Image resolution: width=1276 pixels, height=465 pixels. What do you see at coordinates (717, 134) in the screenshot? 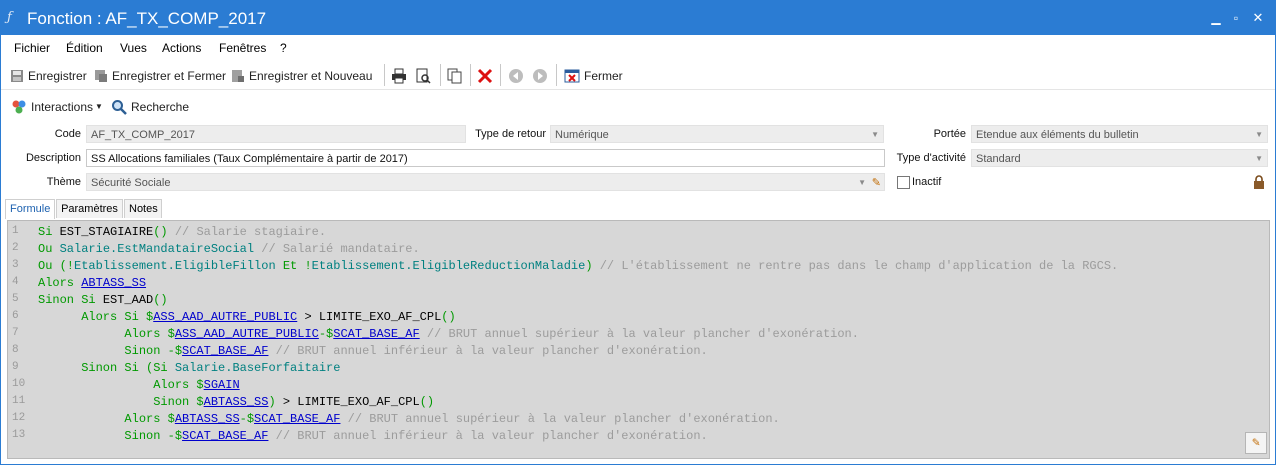
I see `return-type-select: Numérique ▼` at bounding box center [717, 134].